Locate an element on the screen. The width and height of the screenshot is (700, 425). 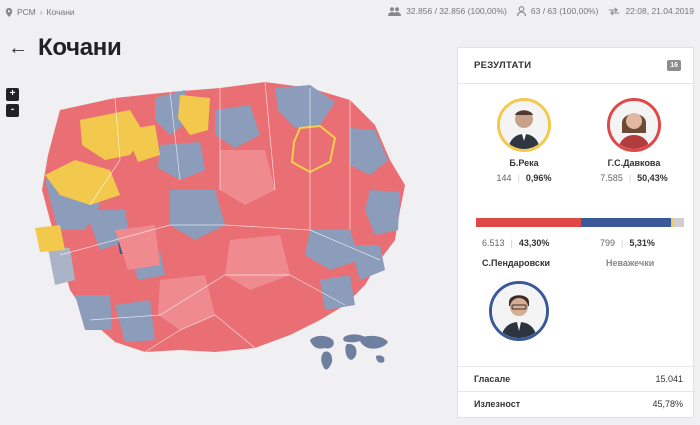
results-badge: 16 is located at coordinates (674, 65).